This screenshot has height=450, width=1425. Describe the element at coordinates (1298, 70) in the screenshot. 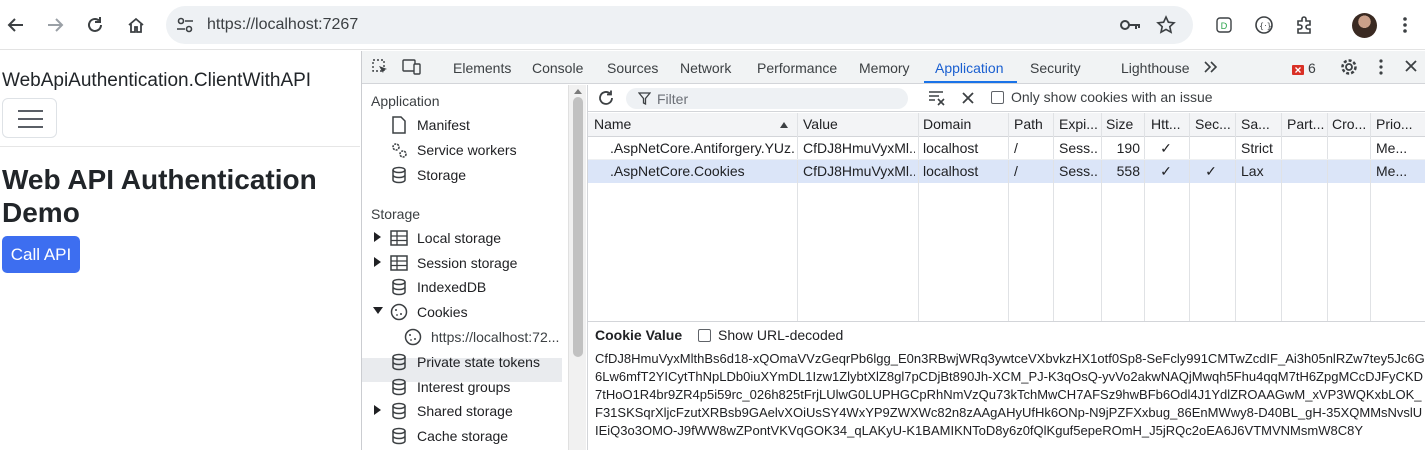

I see `issues-badge` at that location.